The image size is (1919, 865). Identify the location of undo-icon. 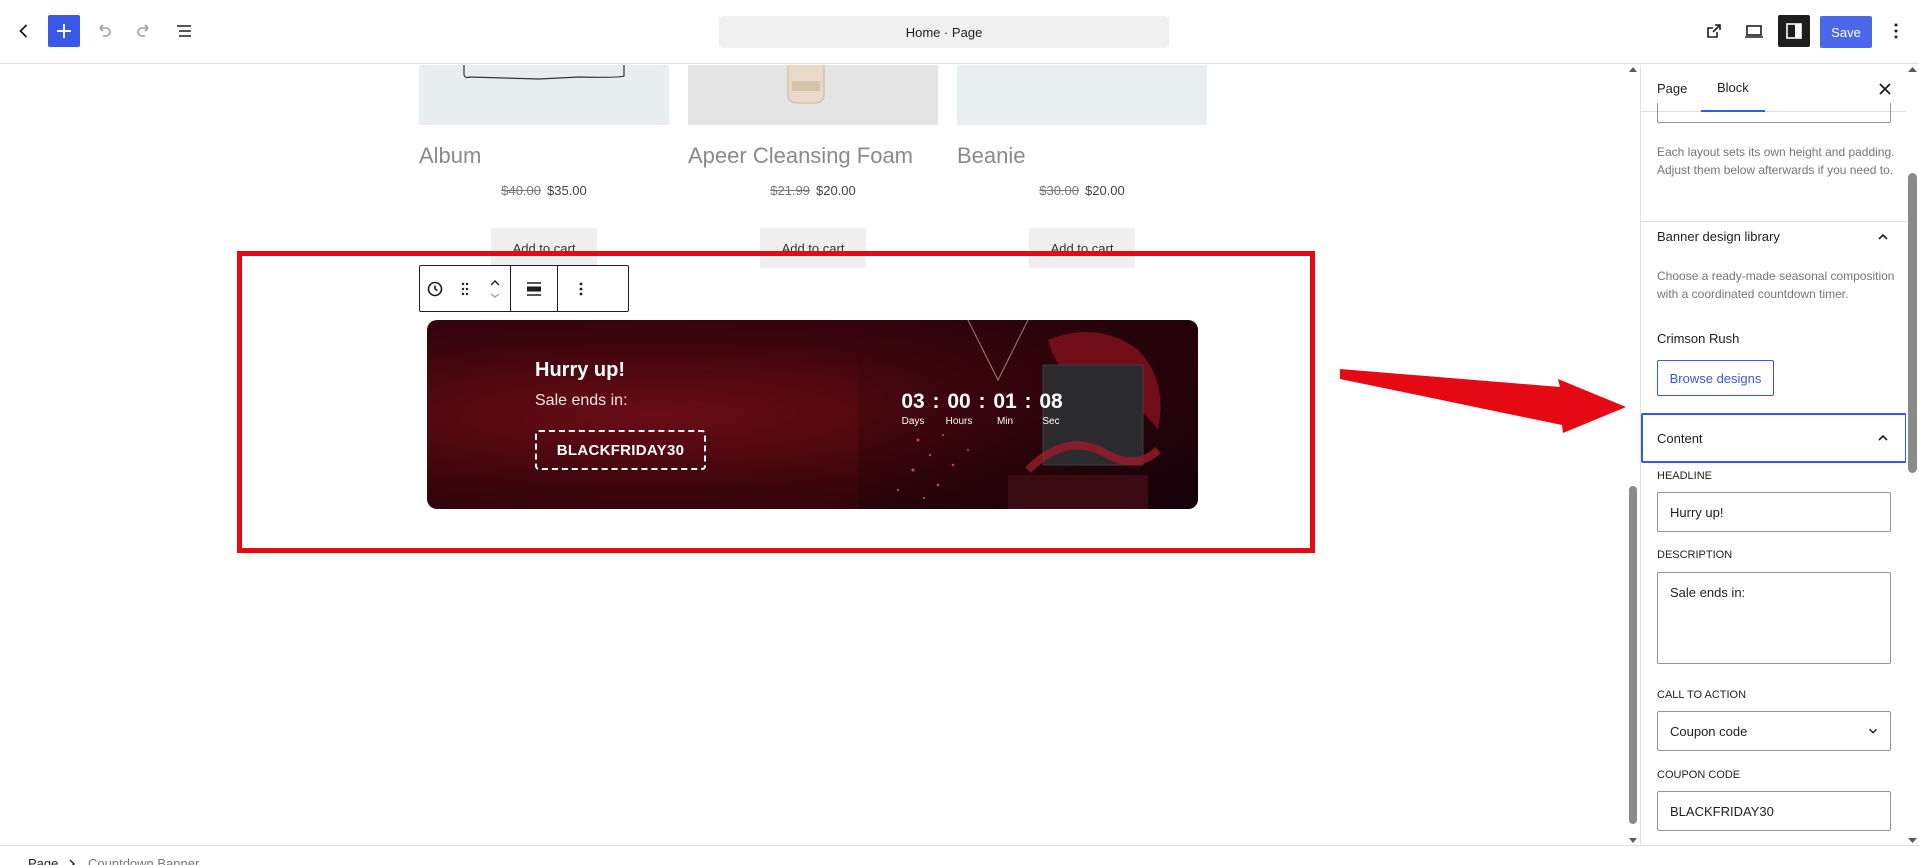
(105, 30).